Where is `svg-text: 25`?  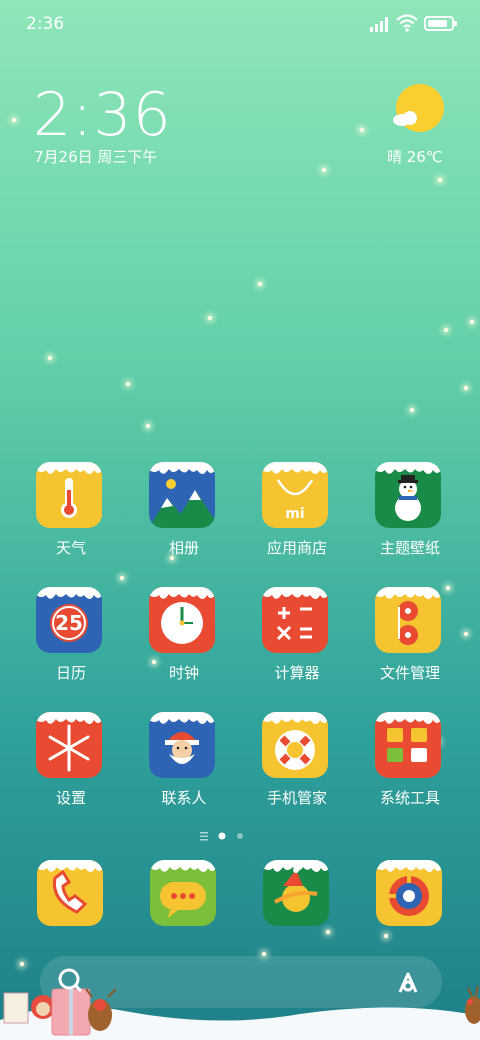
svg-text: 25 is located at coordinates (69, 623).